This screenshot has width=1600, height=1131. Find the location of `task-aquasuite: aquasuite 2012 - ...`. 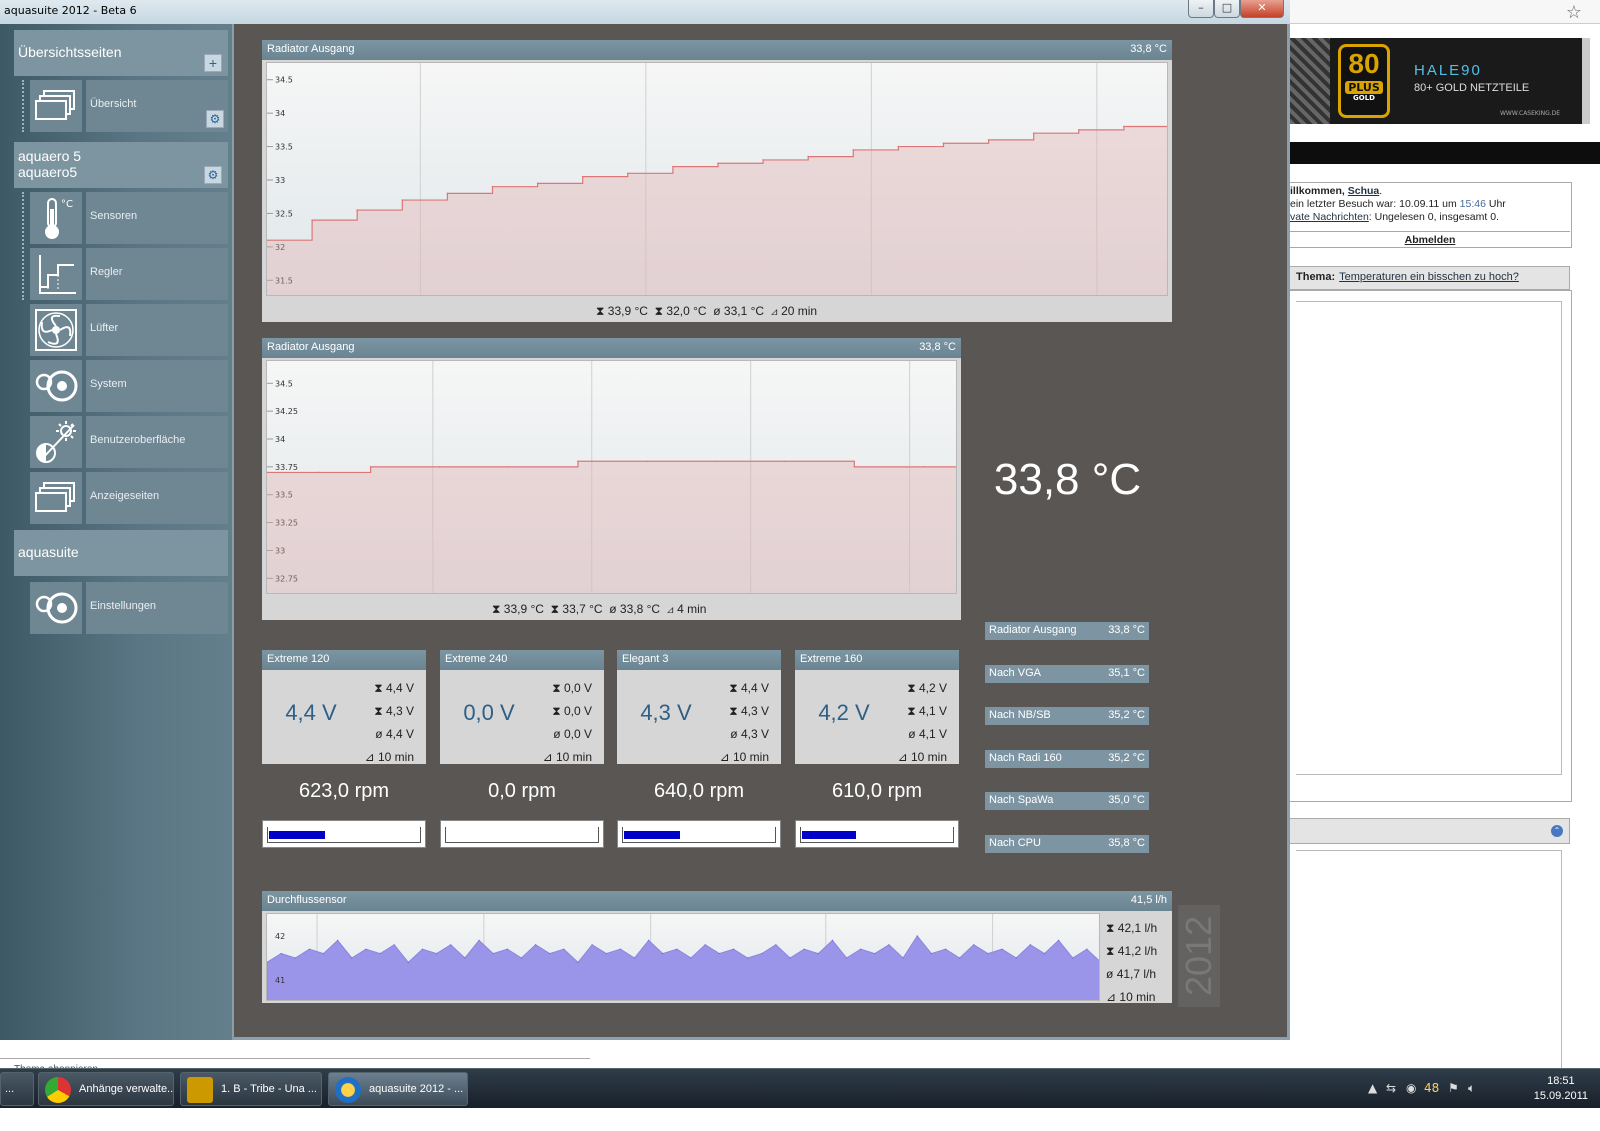

task-aquasuite: aquasuite 2012 - ... is located at coordinates (398, 1089).